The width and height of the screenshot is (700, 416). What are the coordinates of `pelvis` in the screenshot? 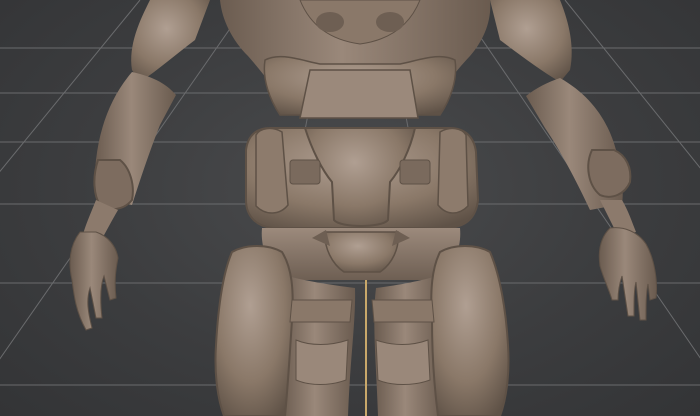 It's located at (361, 254).